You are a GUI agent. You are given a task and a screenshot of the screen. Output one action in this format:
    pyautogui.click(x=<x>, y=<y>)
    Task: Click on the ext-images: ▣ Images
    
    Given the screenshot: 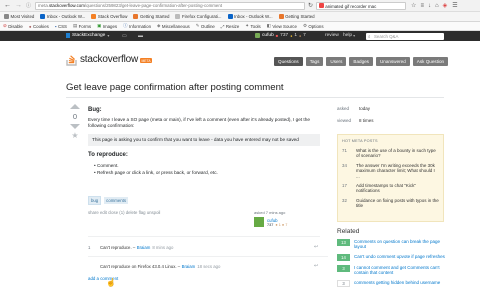 What is the action you would take?
    pyautogui.click(x=107, y=26)
    